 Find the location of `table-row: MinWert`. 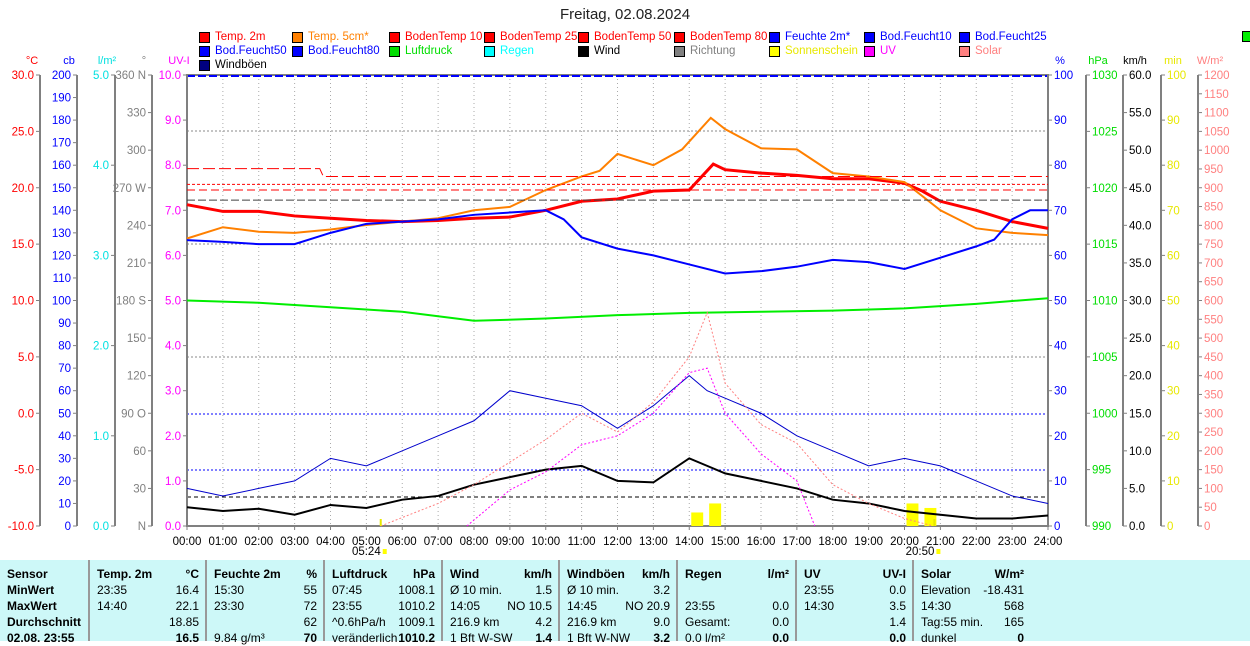

table-row: MinWert is located at coordinates (43, 590).